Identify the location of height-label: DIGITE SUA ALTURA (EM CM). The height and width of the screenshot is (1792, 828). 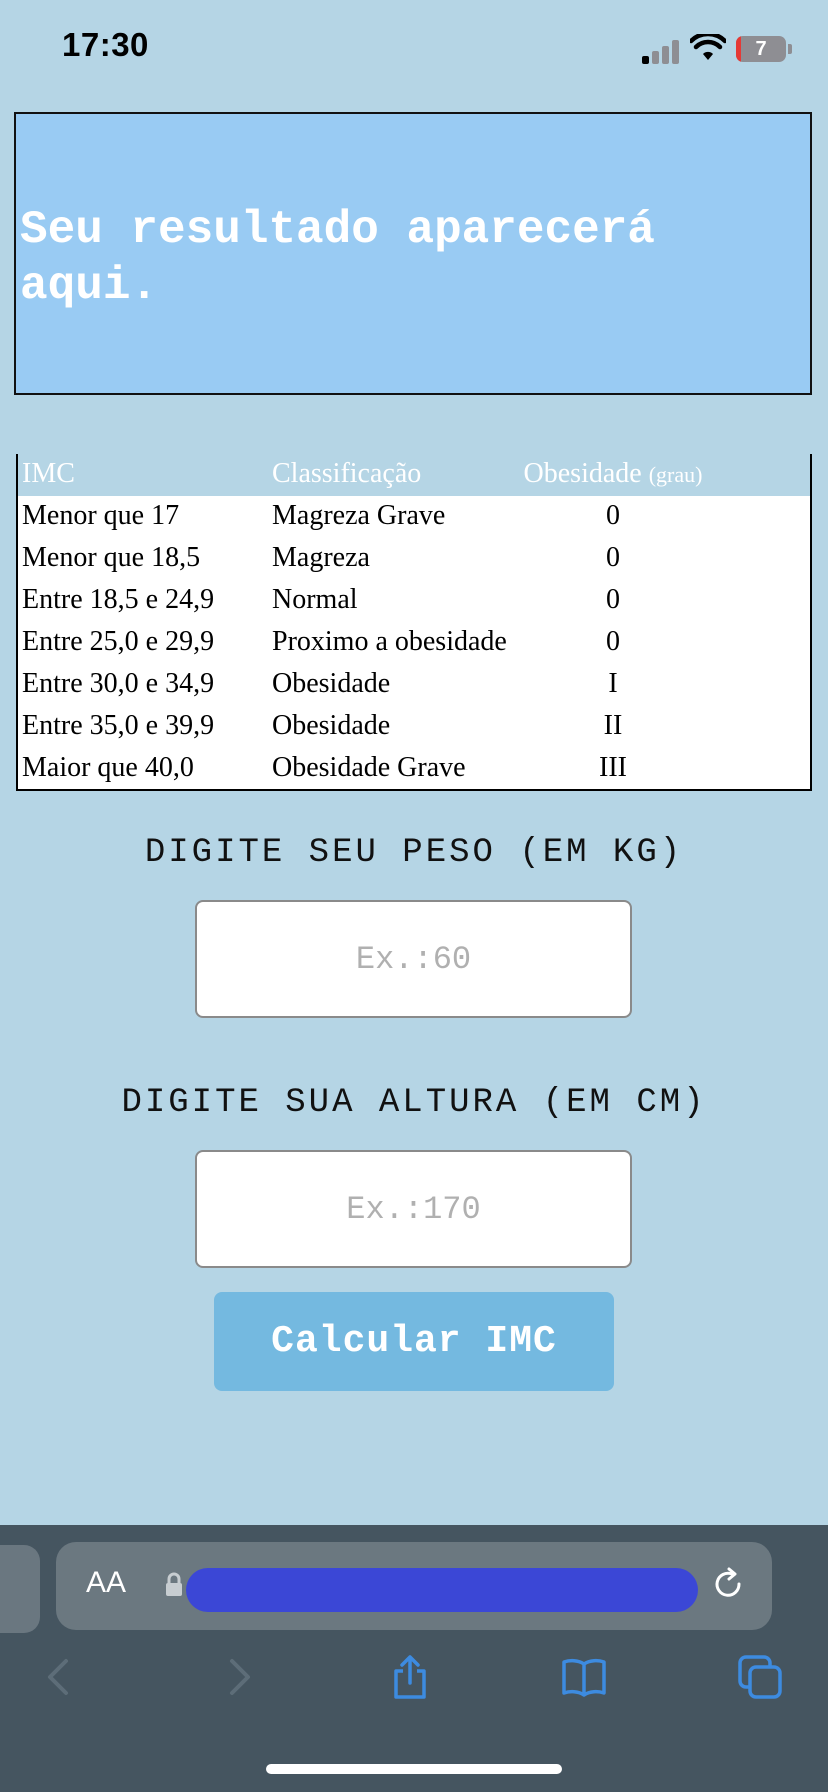
(414, 1103).